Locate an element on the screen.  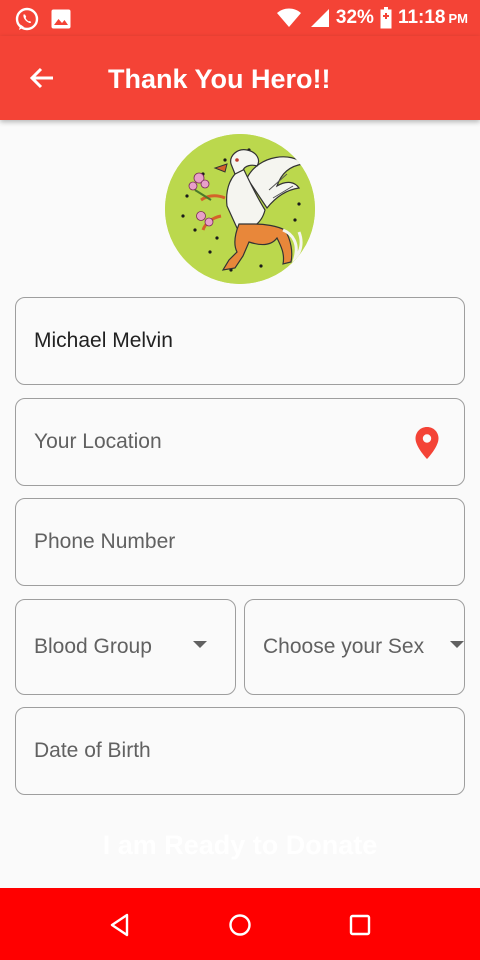
clock: 11:18 PM is located at coordinates (433, 18).